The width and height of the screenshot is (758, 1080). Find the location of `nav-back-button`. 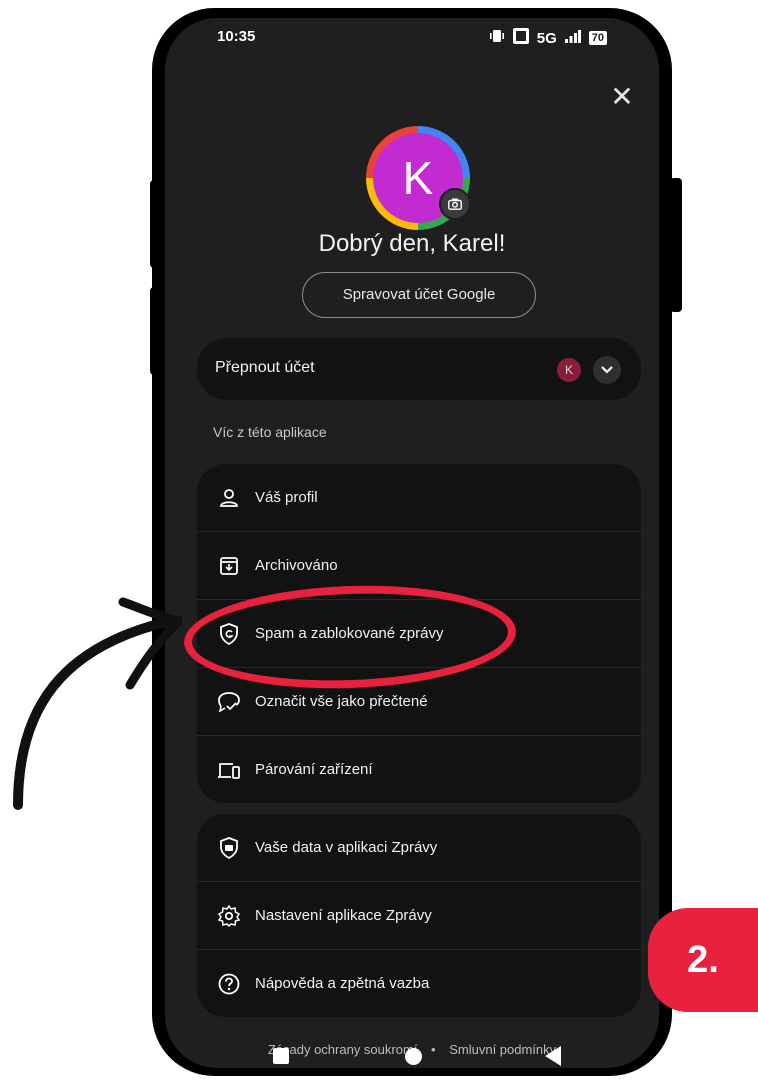

nav-back-button is located at coordinates (553, 1056).